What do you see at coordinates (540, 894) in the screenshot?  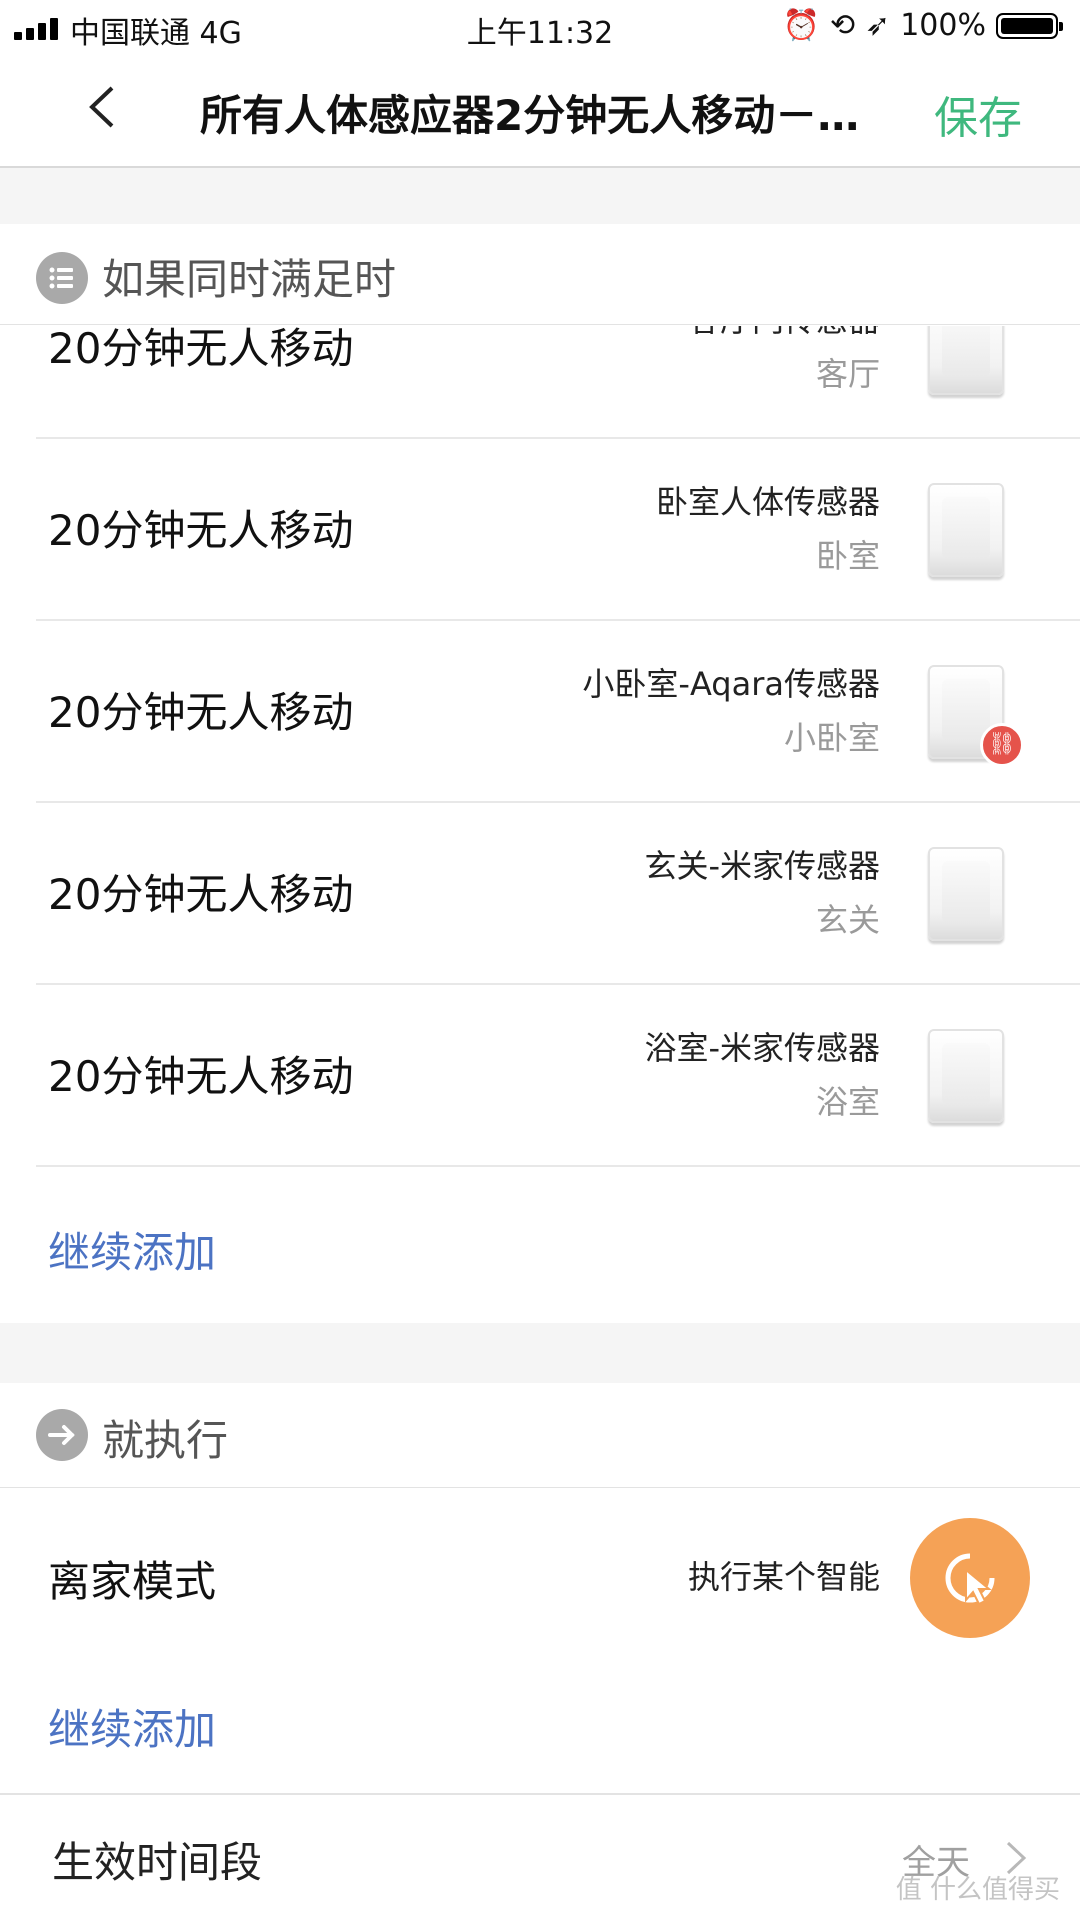 I see `condition-row: 20分钟无人移动 玄关-米家传感器 玄关` at bounding box center [540, 894].